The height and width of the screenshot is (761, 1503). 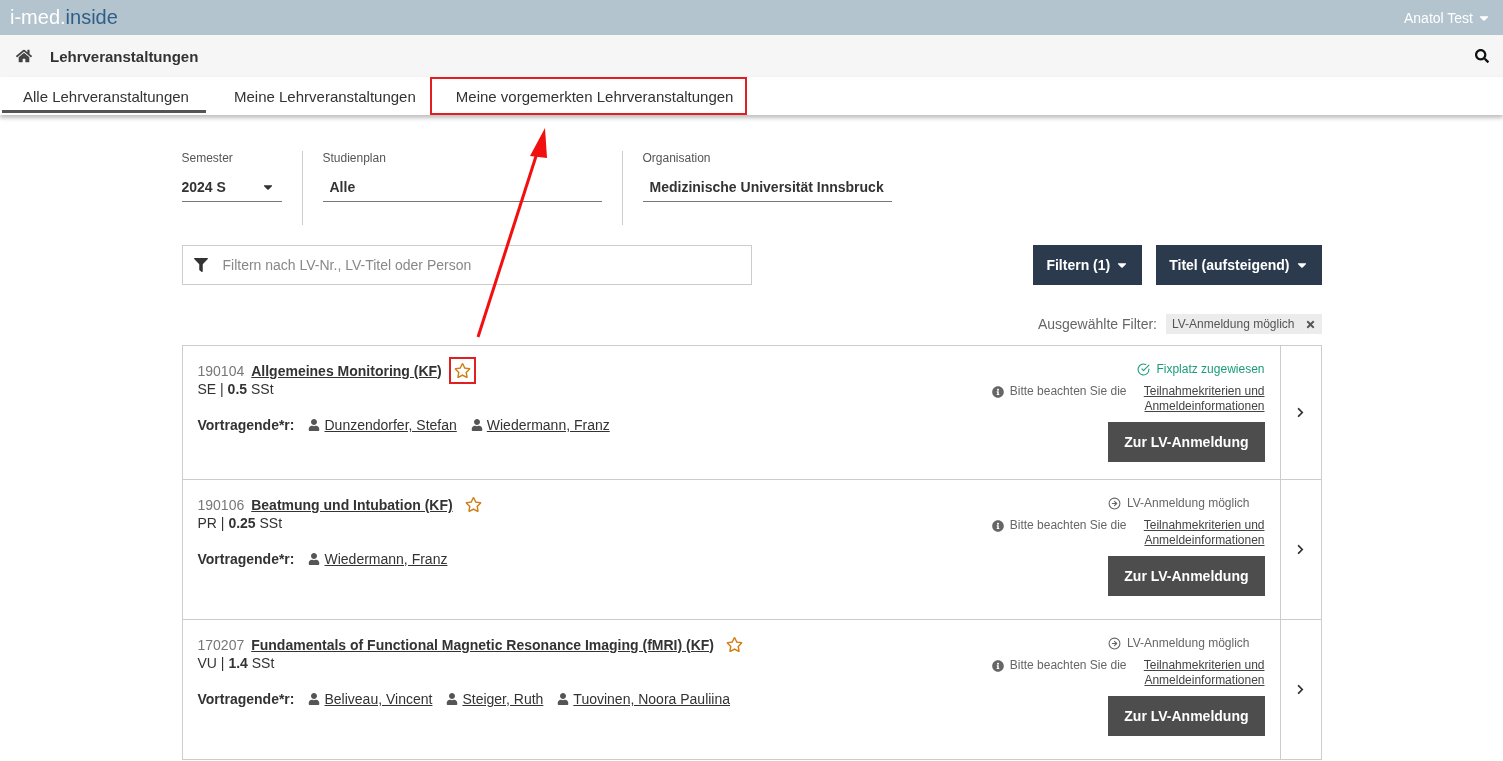 I want to click on lecturer-link: Dunzendorfer, Stefan, so click(x=382, y=425).